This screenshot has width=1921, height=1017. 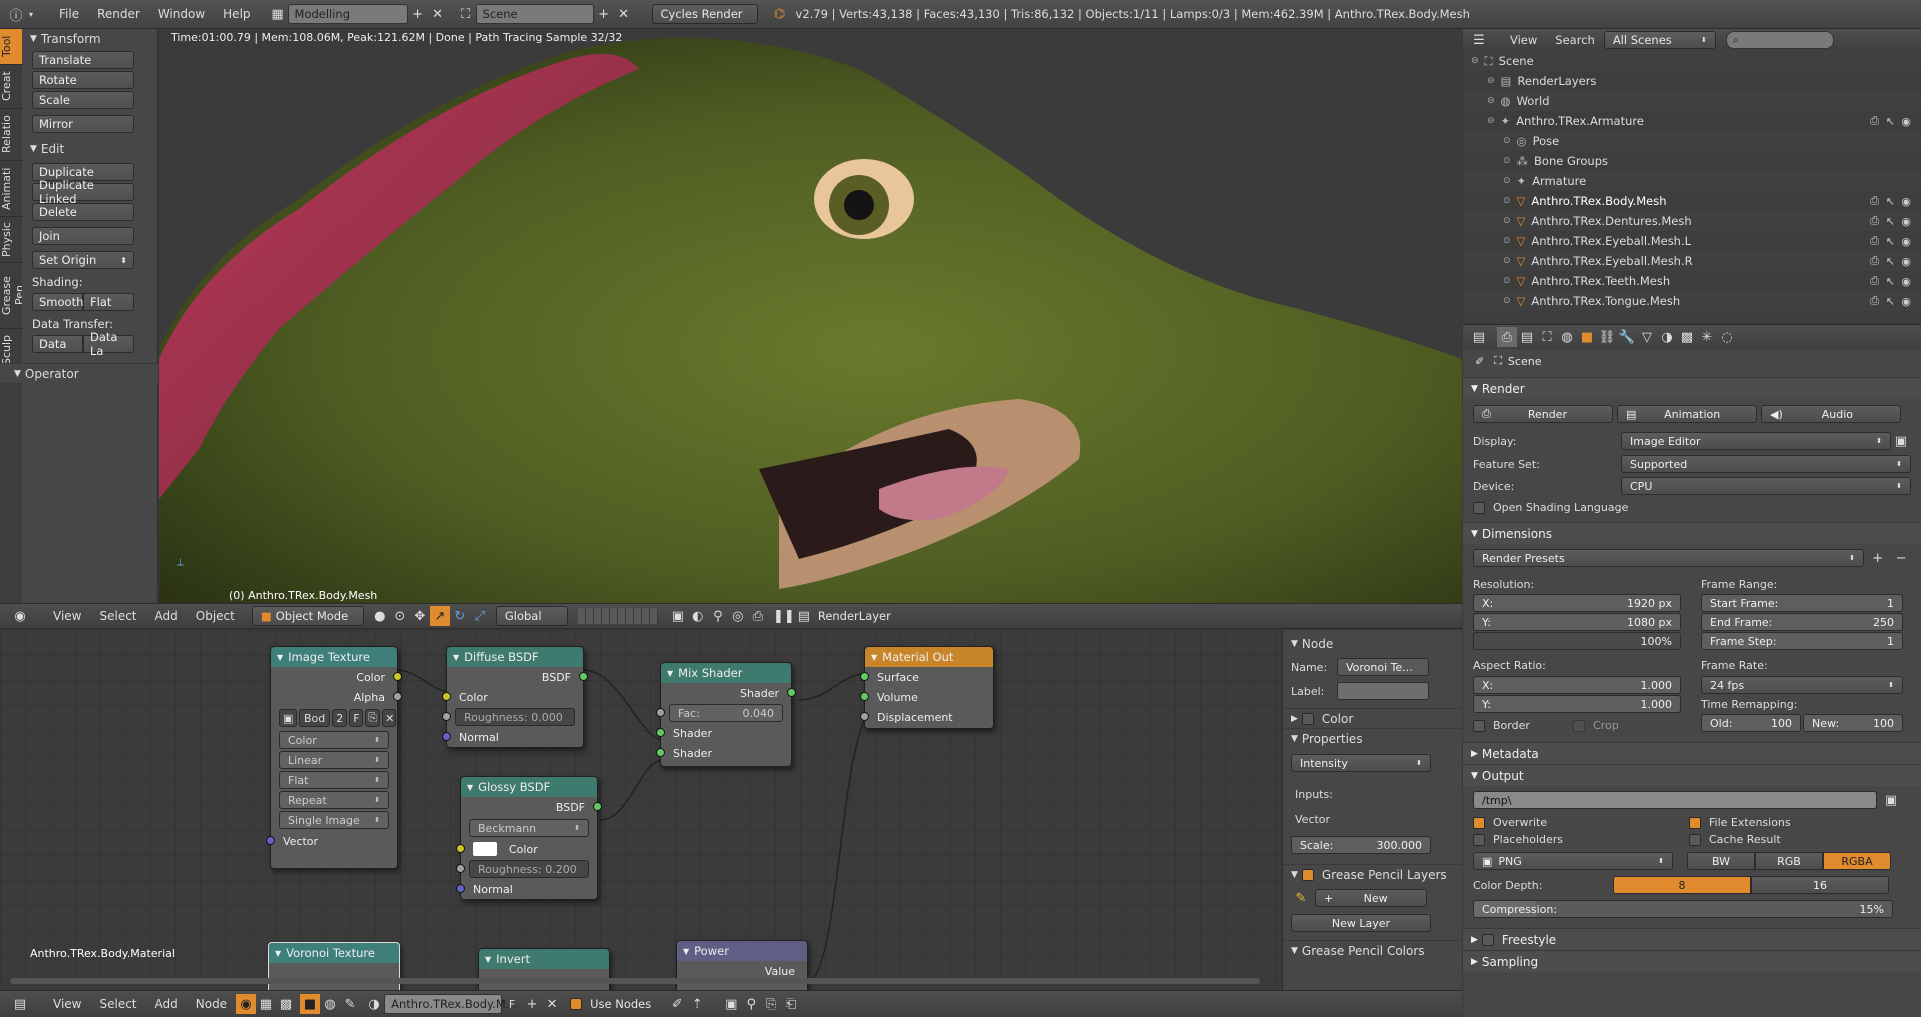 I want to click on particles-tab-icon: ✳, so click(x=1707, y=337).